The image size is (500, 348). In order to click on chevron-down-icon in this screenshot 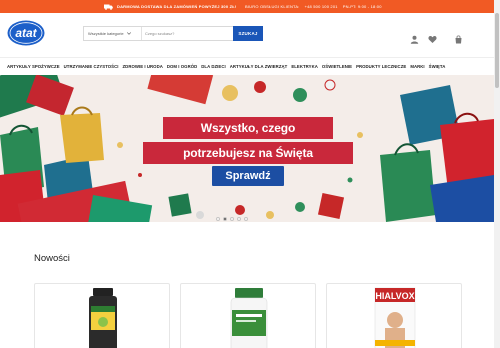, I will do `click(128, 33)`.